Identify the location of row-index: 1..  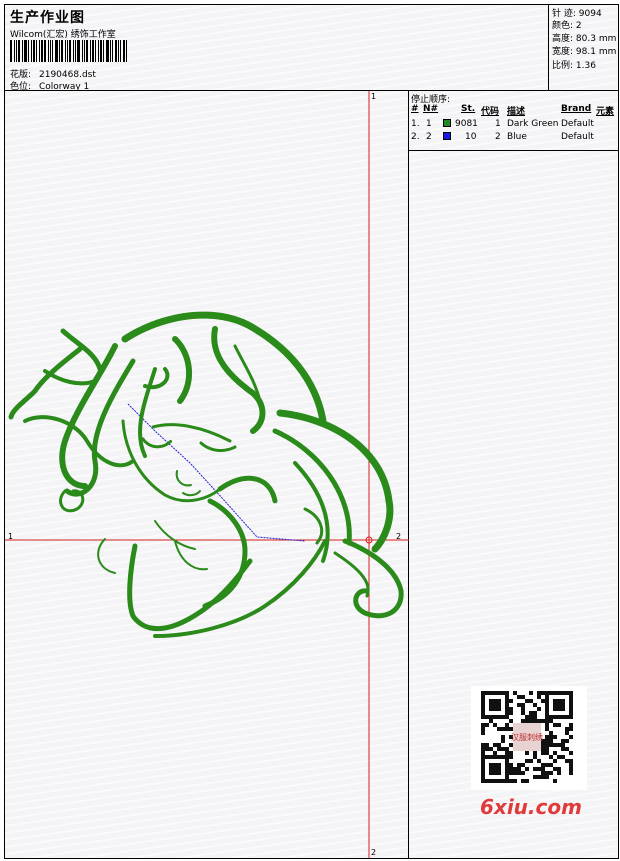
(415, 124).